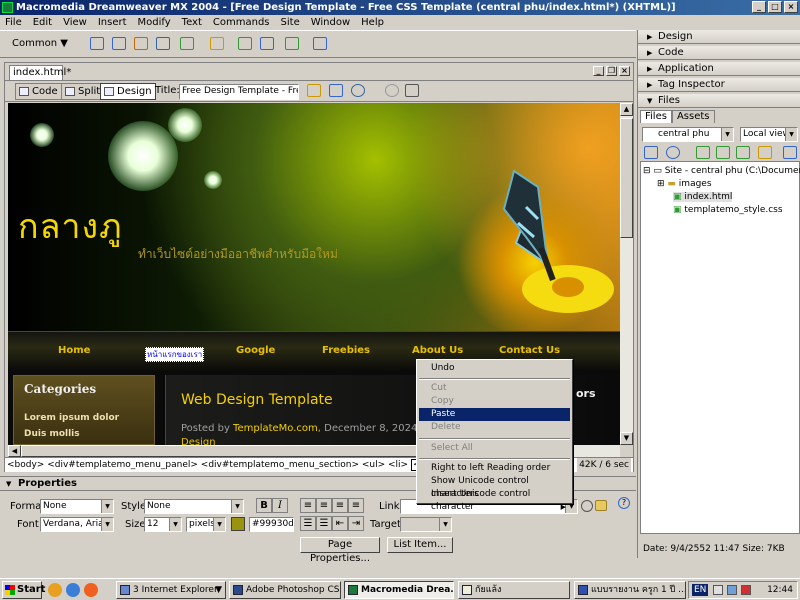 Image resolution: width=800 pixels, height=600 pixels. I want to click on nav-home: Home, so click(74, 350).